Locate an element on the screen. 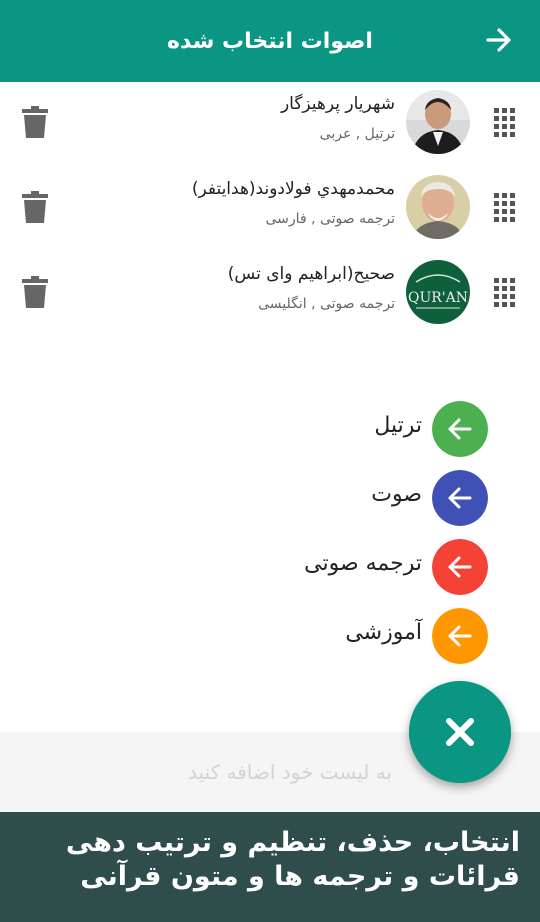 This screenshot has width=540, height=922. fab-option-audio-translation: ترجمه صوتی is located at coordinates (270, 567).